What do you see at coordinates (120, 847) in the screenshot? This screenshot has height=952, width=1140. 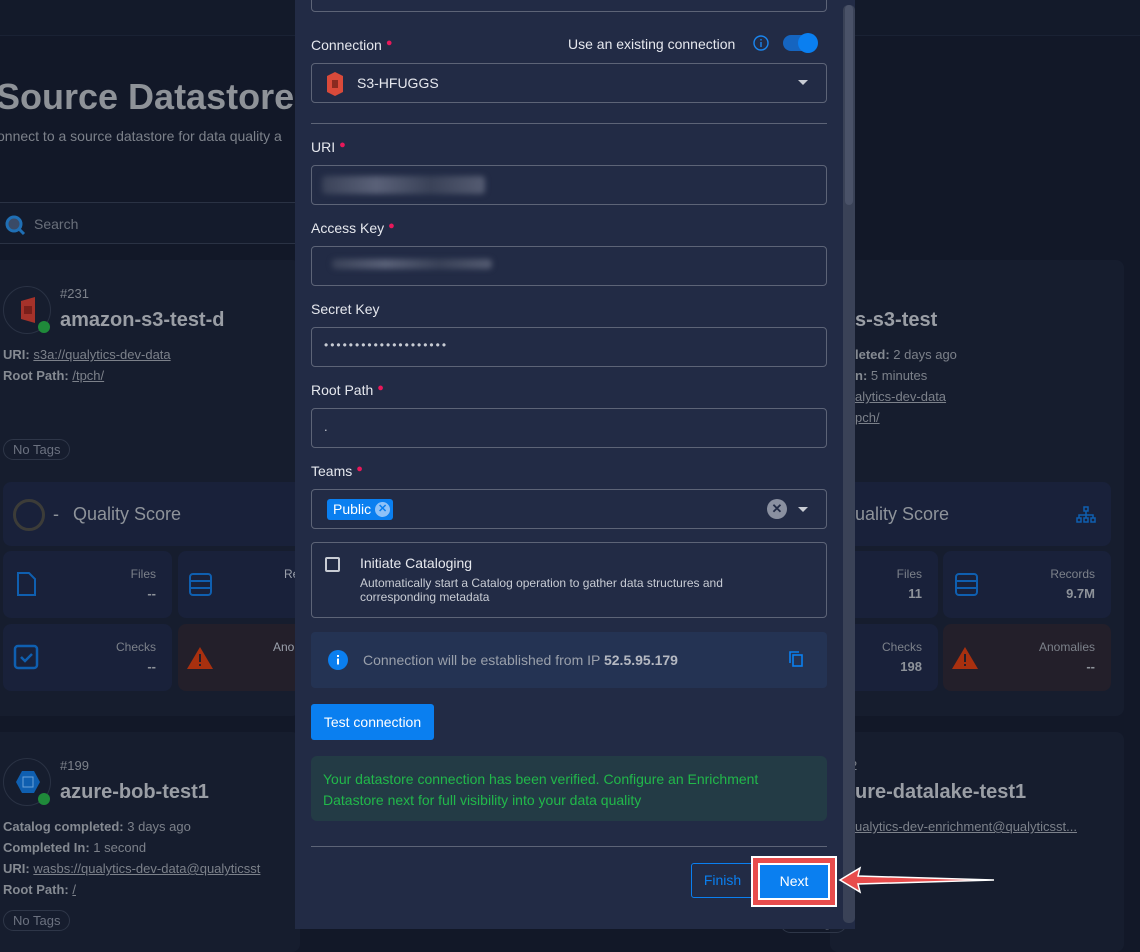 I see `completed-value: 1 second` at bounding box center [120, 847].